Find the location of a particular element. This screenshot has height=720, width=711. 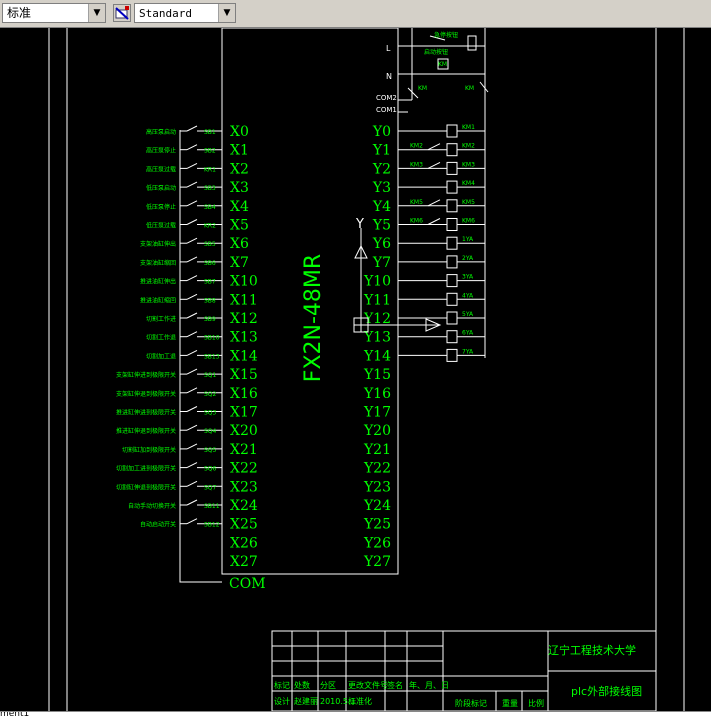

input-device-tag: SB6 is located at coordinates (210, 263).